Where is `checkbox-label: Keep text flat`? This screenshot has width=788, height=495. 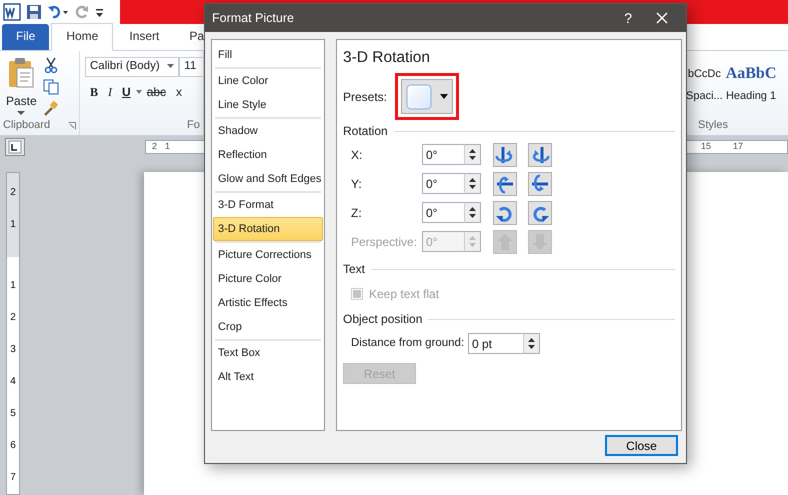 checkbox-label: Keep text flat is located at coordinates (404, 295).